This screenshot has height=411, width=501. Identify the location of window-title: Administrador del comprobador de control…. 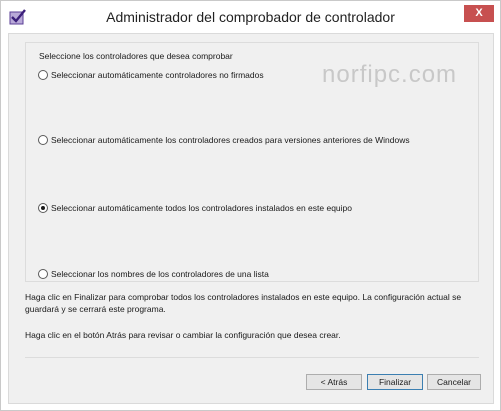
(250, 17).